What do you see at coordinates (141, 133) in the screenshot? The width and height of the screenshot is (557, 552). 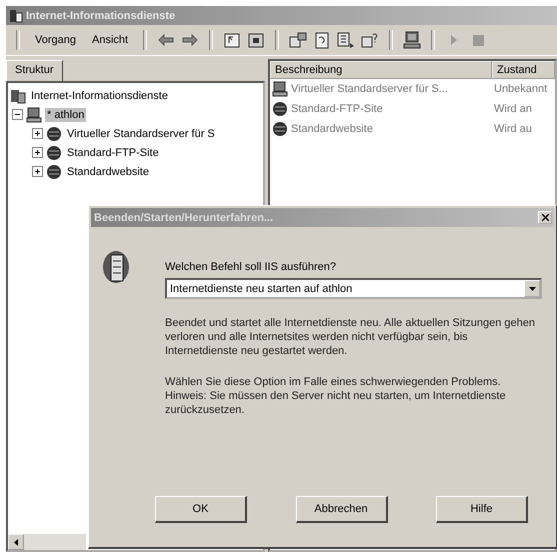 I see `tree-item: Virtueller Standardserver für S` at bounding box center [141, 133].